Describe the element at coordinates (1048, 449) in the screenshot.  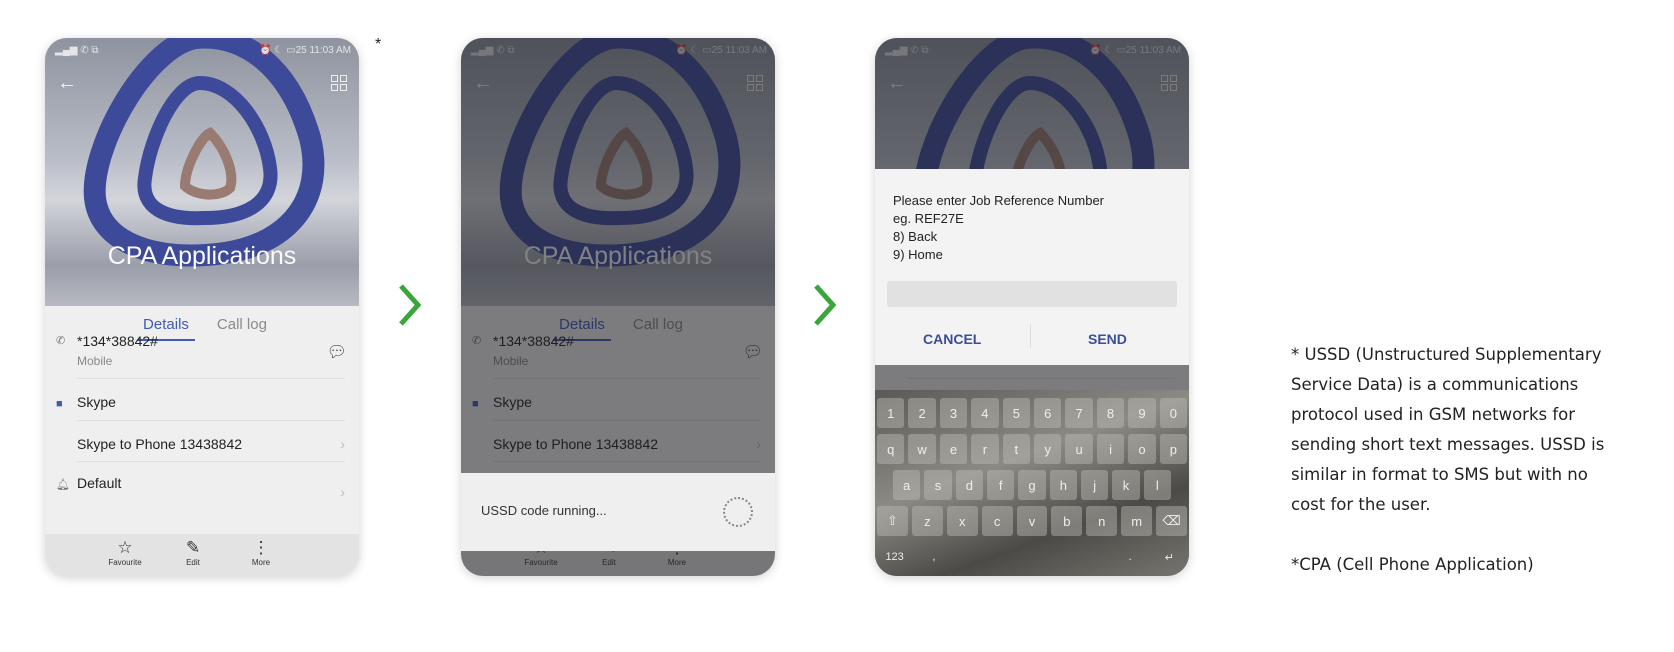
I see `key: y` at that location.